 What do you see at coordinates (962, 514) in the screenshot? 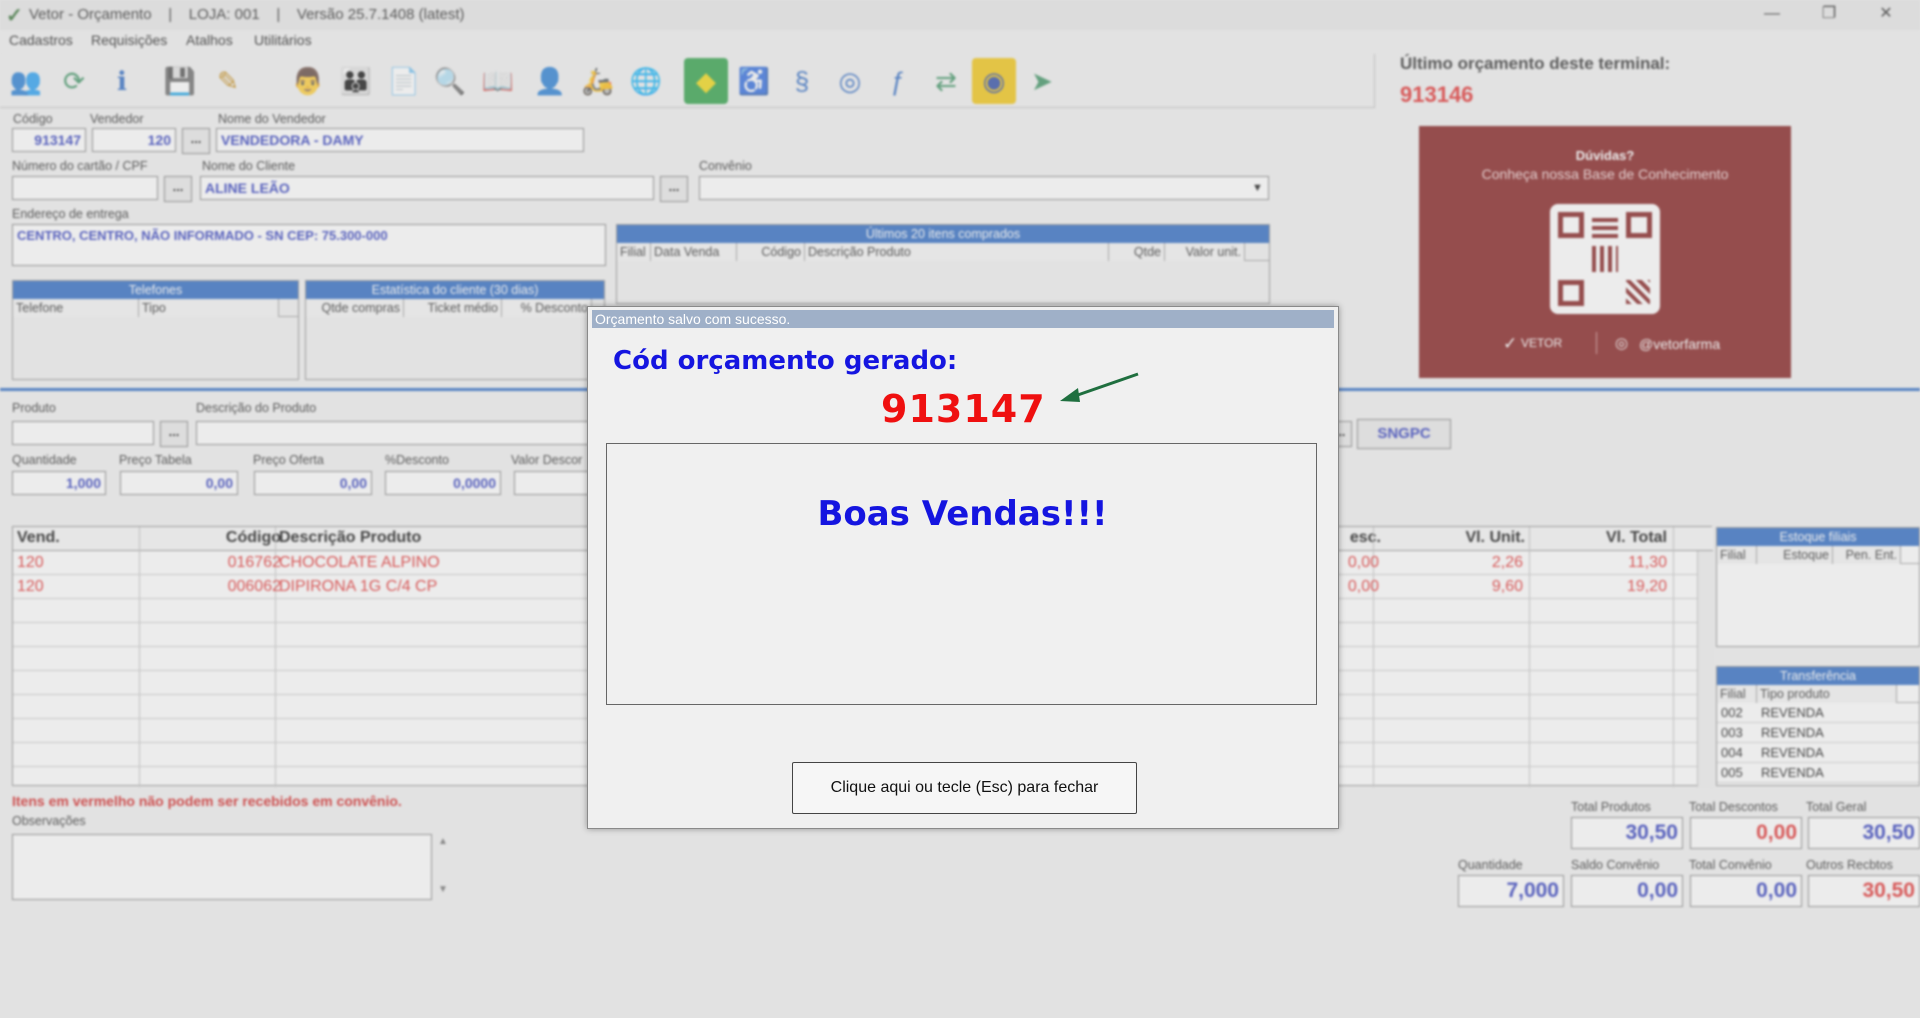
I see `dialog-message: Boas Vendas!!!` at bounding box center [962, 514].